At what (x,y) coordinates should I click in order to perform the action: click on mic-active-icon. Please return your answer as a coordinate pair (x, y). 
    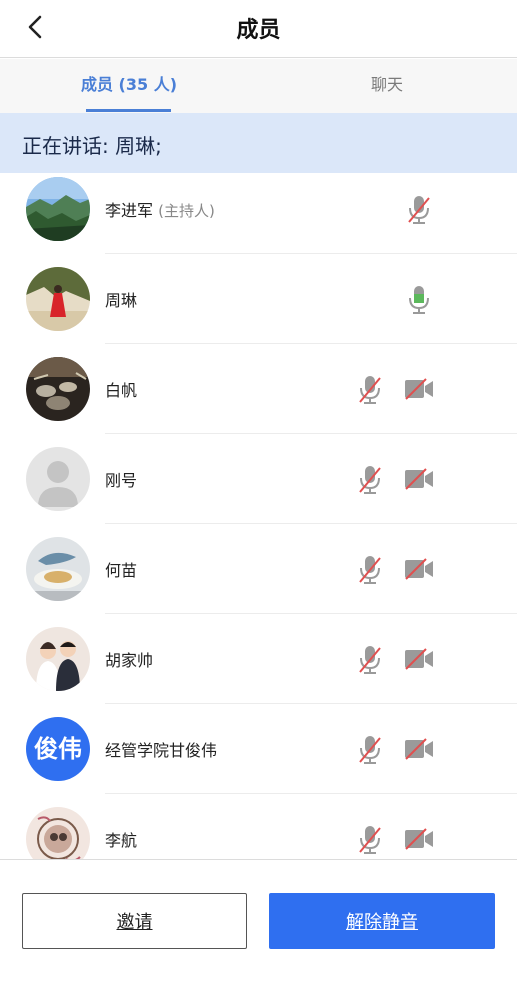
    Looking at the image, I should click on (419, 300).